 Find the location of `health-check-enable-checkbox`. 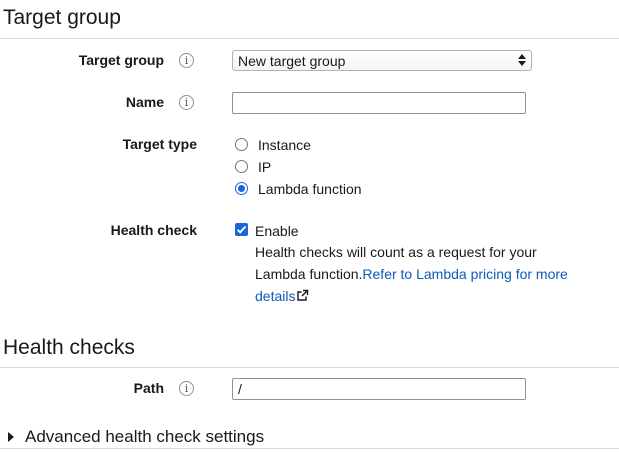

health-check-enable-checkbox is located at coordinates (241, 229).